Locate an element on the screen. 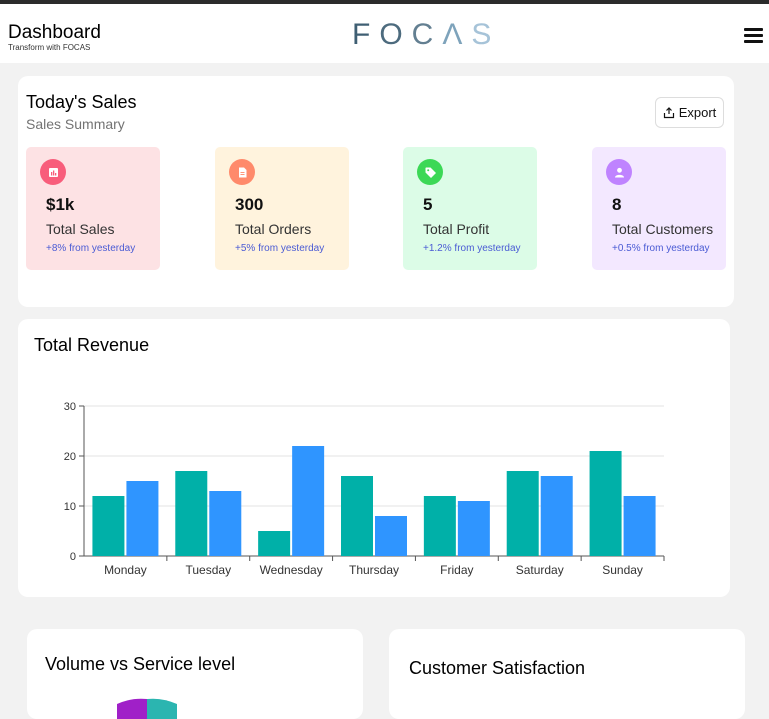 The height and width of the screenshot is (719, 769). x-tick-label: Friday is located at coordinates (456, 570).